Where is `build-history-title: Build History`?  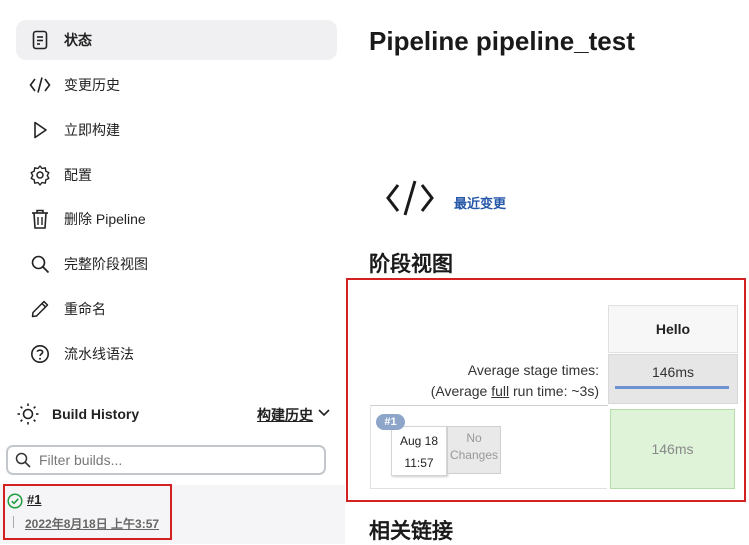
build-history-title: Build History is located at coordinates (96, 414).